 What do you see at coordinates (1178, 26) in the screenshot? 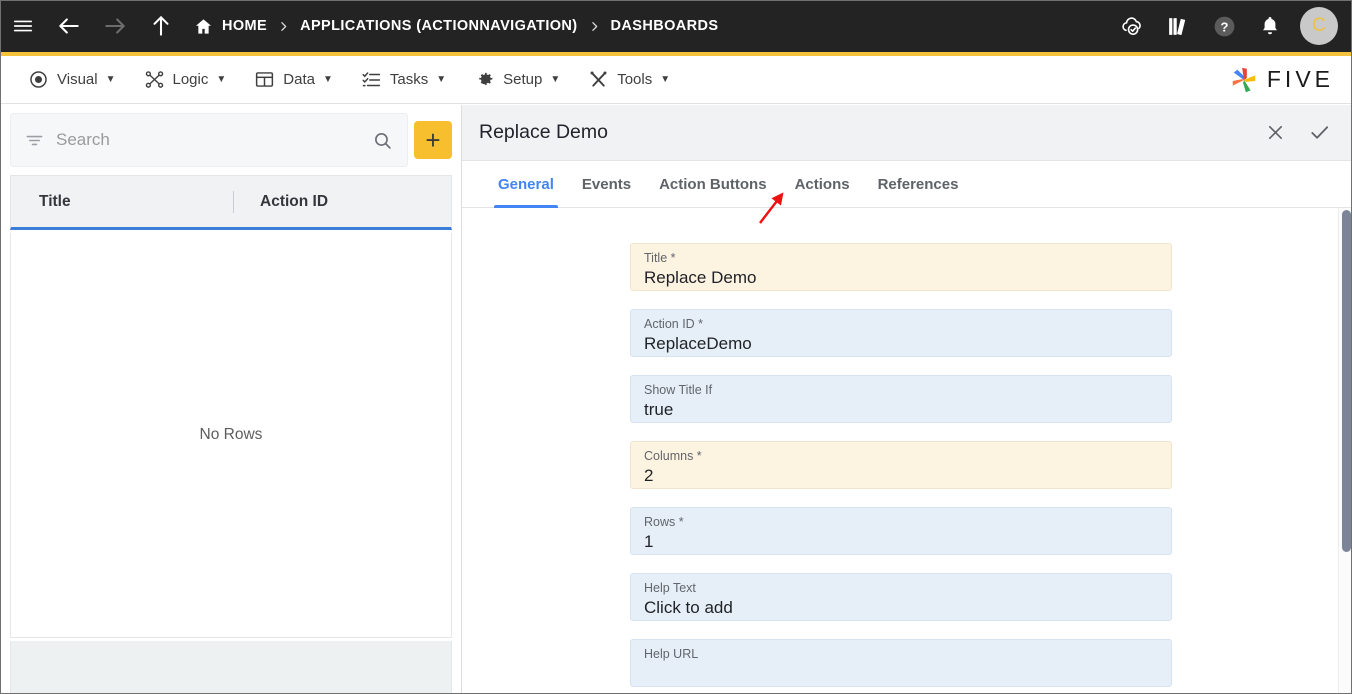
I see `library-books-icon` at bounding box center [1178, 26].